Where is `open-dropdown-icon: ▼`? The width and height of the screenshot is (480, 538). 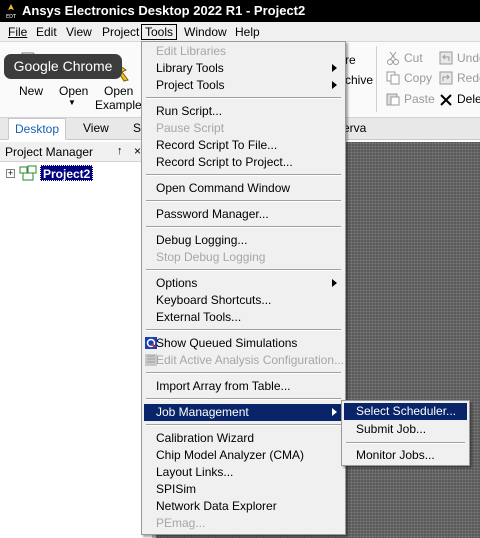 open-dropdown-icon: ▼ is located at coordinates (72, 102).